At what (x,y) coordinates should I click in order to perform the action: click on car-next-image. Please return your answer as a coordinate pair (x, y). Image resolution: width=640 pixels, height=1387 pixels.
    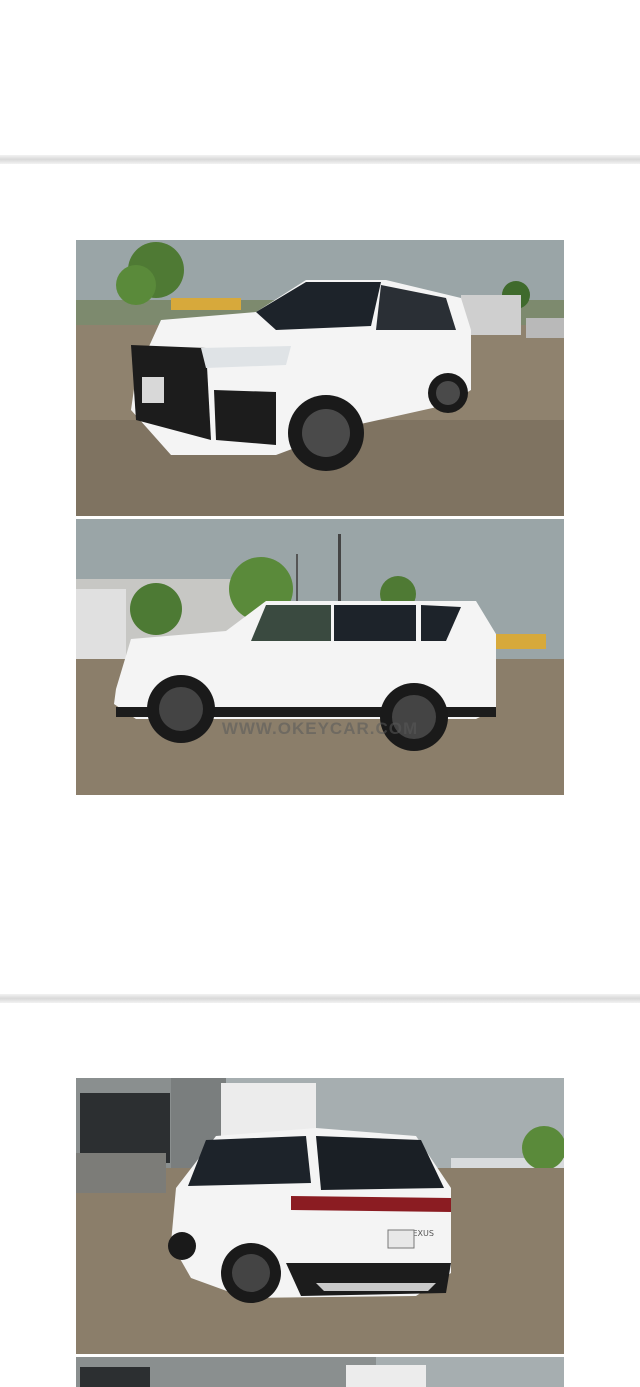
    Looking at the image, I should click on (320, 1372).